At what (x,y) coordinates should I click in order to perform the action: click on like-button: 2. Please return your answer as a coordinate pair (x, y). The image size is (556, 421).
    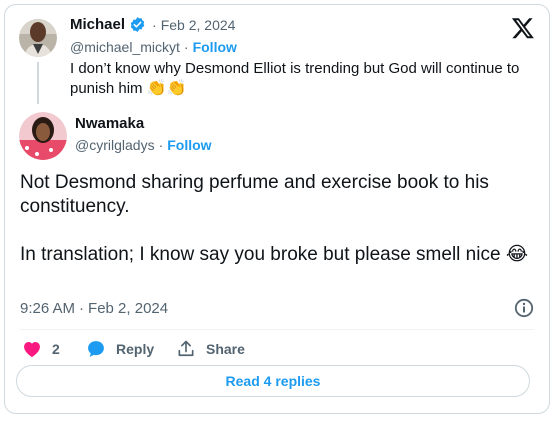
    Looking at the image, I should click on (41, 349).